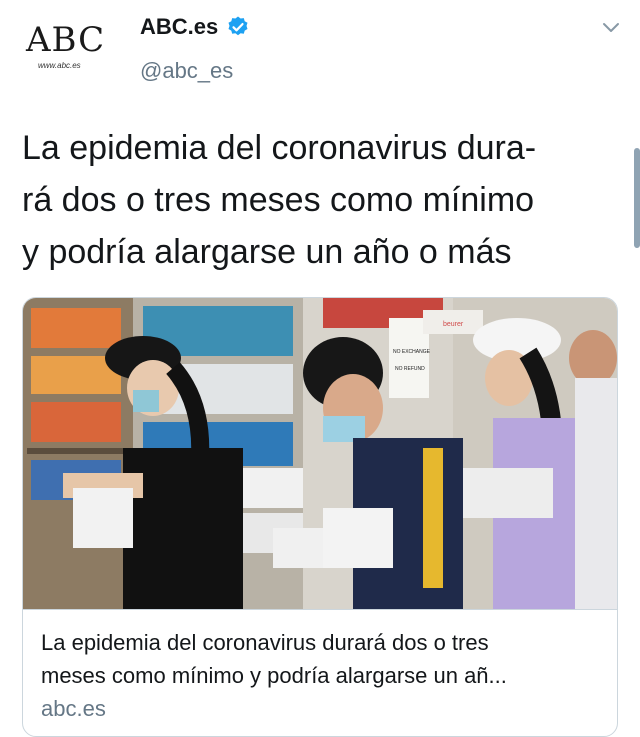 This screenshot has height=737, width=640. I want to click on tweet-header: ABC www.abc.es ABC.es @abc_es, so click(320, 50).